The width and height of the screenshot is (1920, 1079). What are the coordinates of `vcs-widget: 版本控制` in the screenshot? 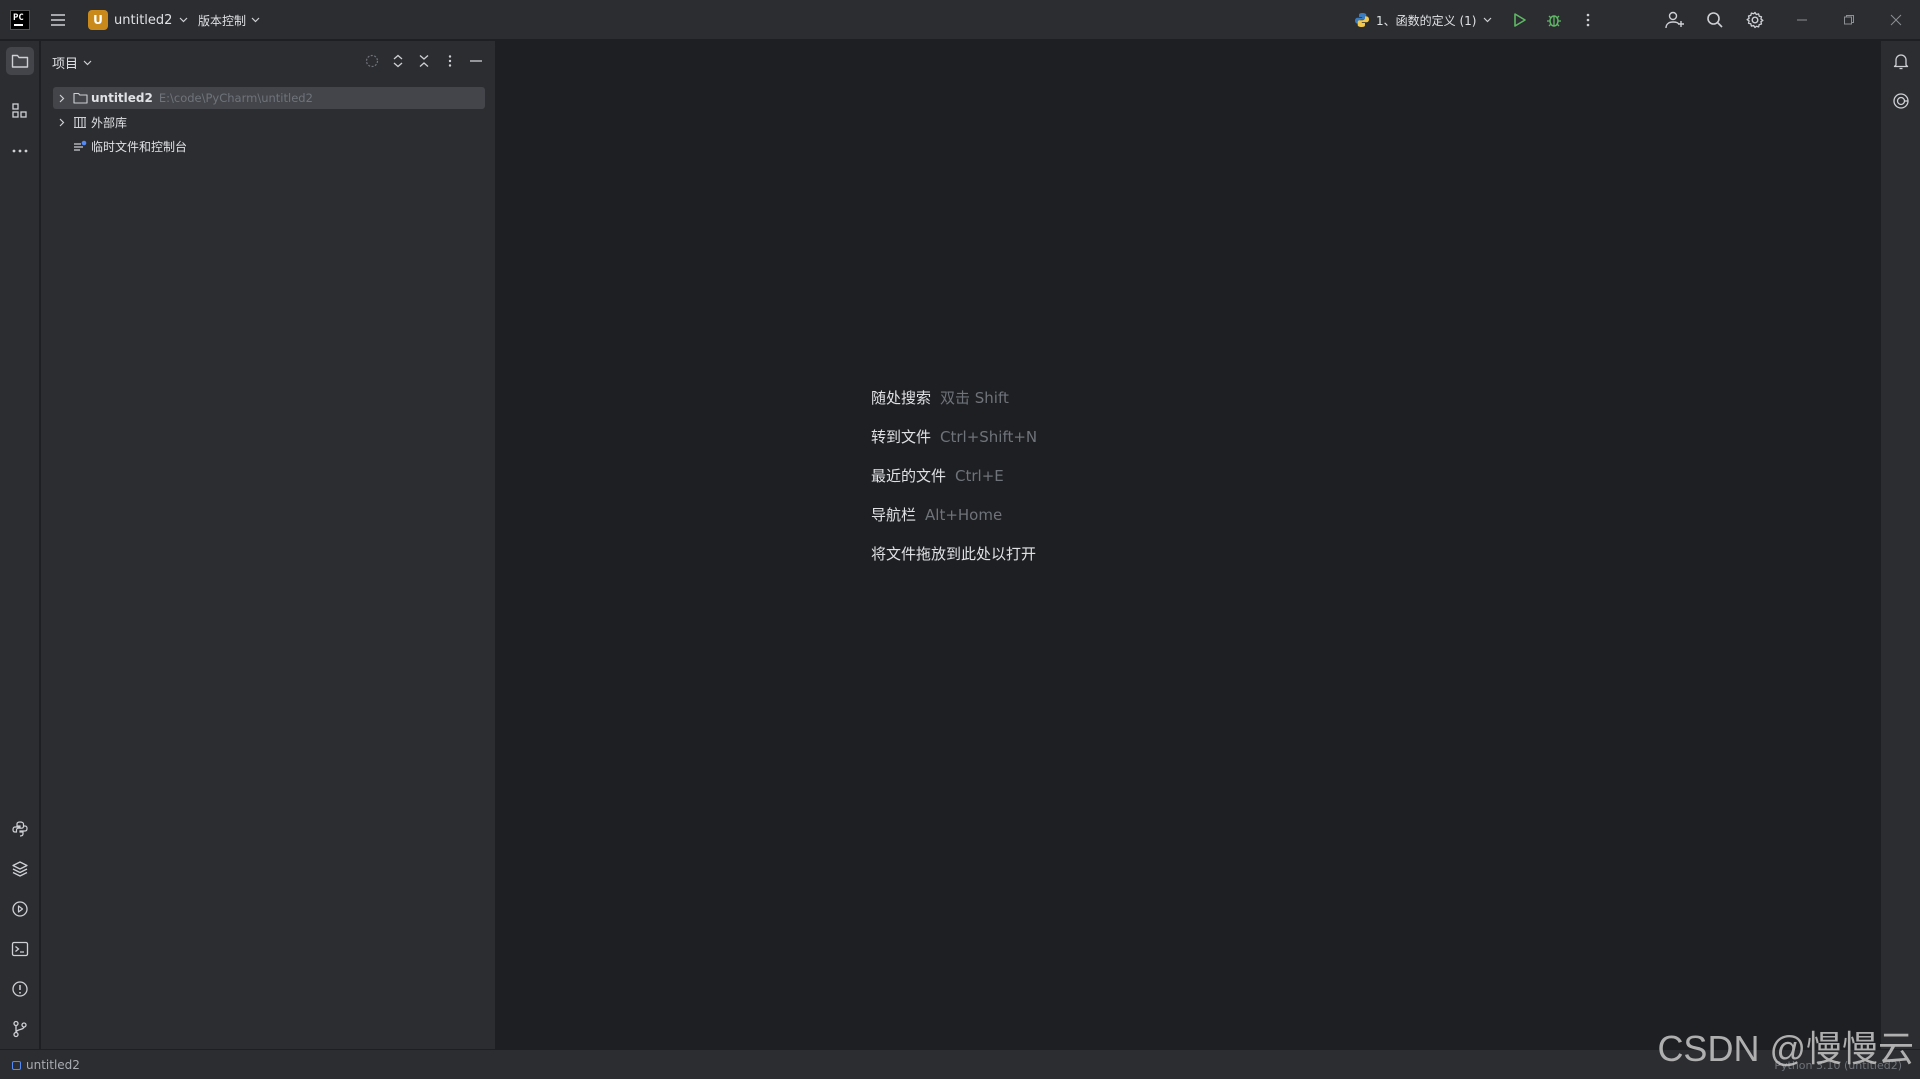 It's located at (229, 20).